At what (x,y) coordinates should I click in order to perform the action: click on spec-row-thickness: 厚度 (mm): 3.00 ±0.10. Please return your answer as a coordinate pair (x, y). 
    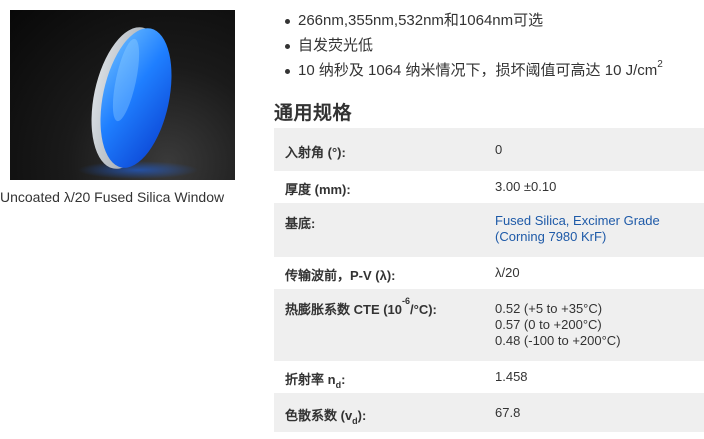
    Looking at the image, I should click on (489, 187).